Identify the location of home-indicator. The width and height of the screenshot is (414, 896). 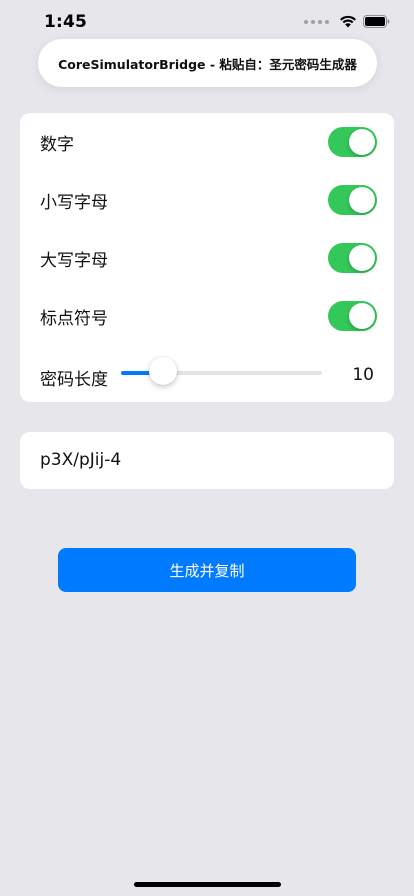
(207, 884).